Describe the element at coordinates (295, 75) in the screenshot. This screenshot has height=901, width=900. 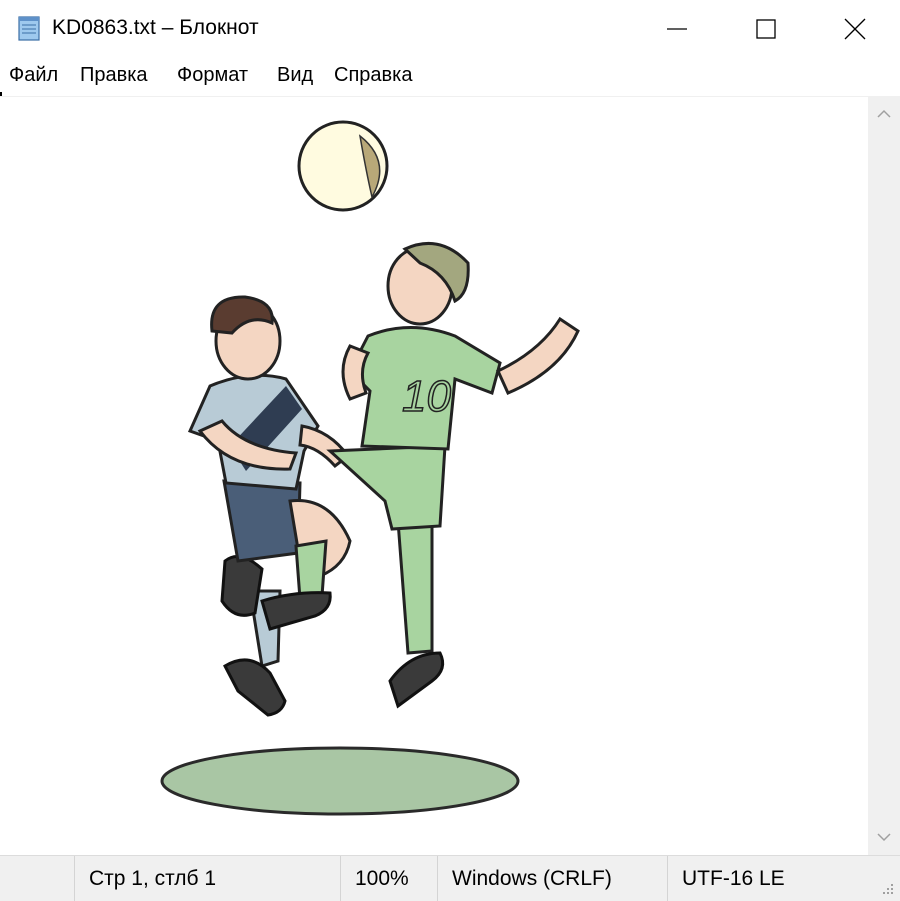
I see `menu-view: Вид` at that location.